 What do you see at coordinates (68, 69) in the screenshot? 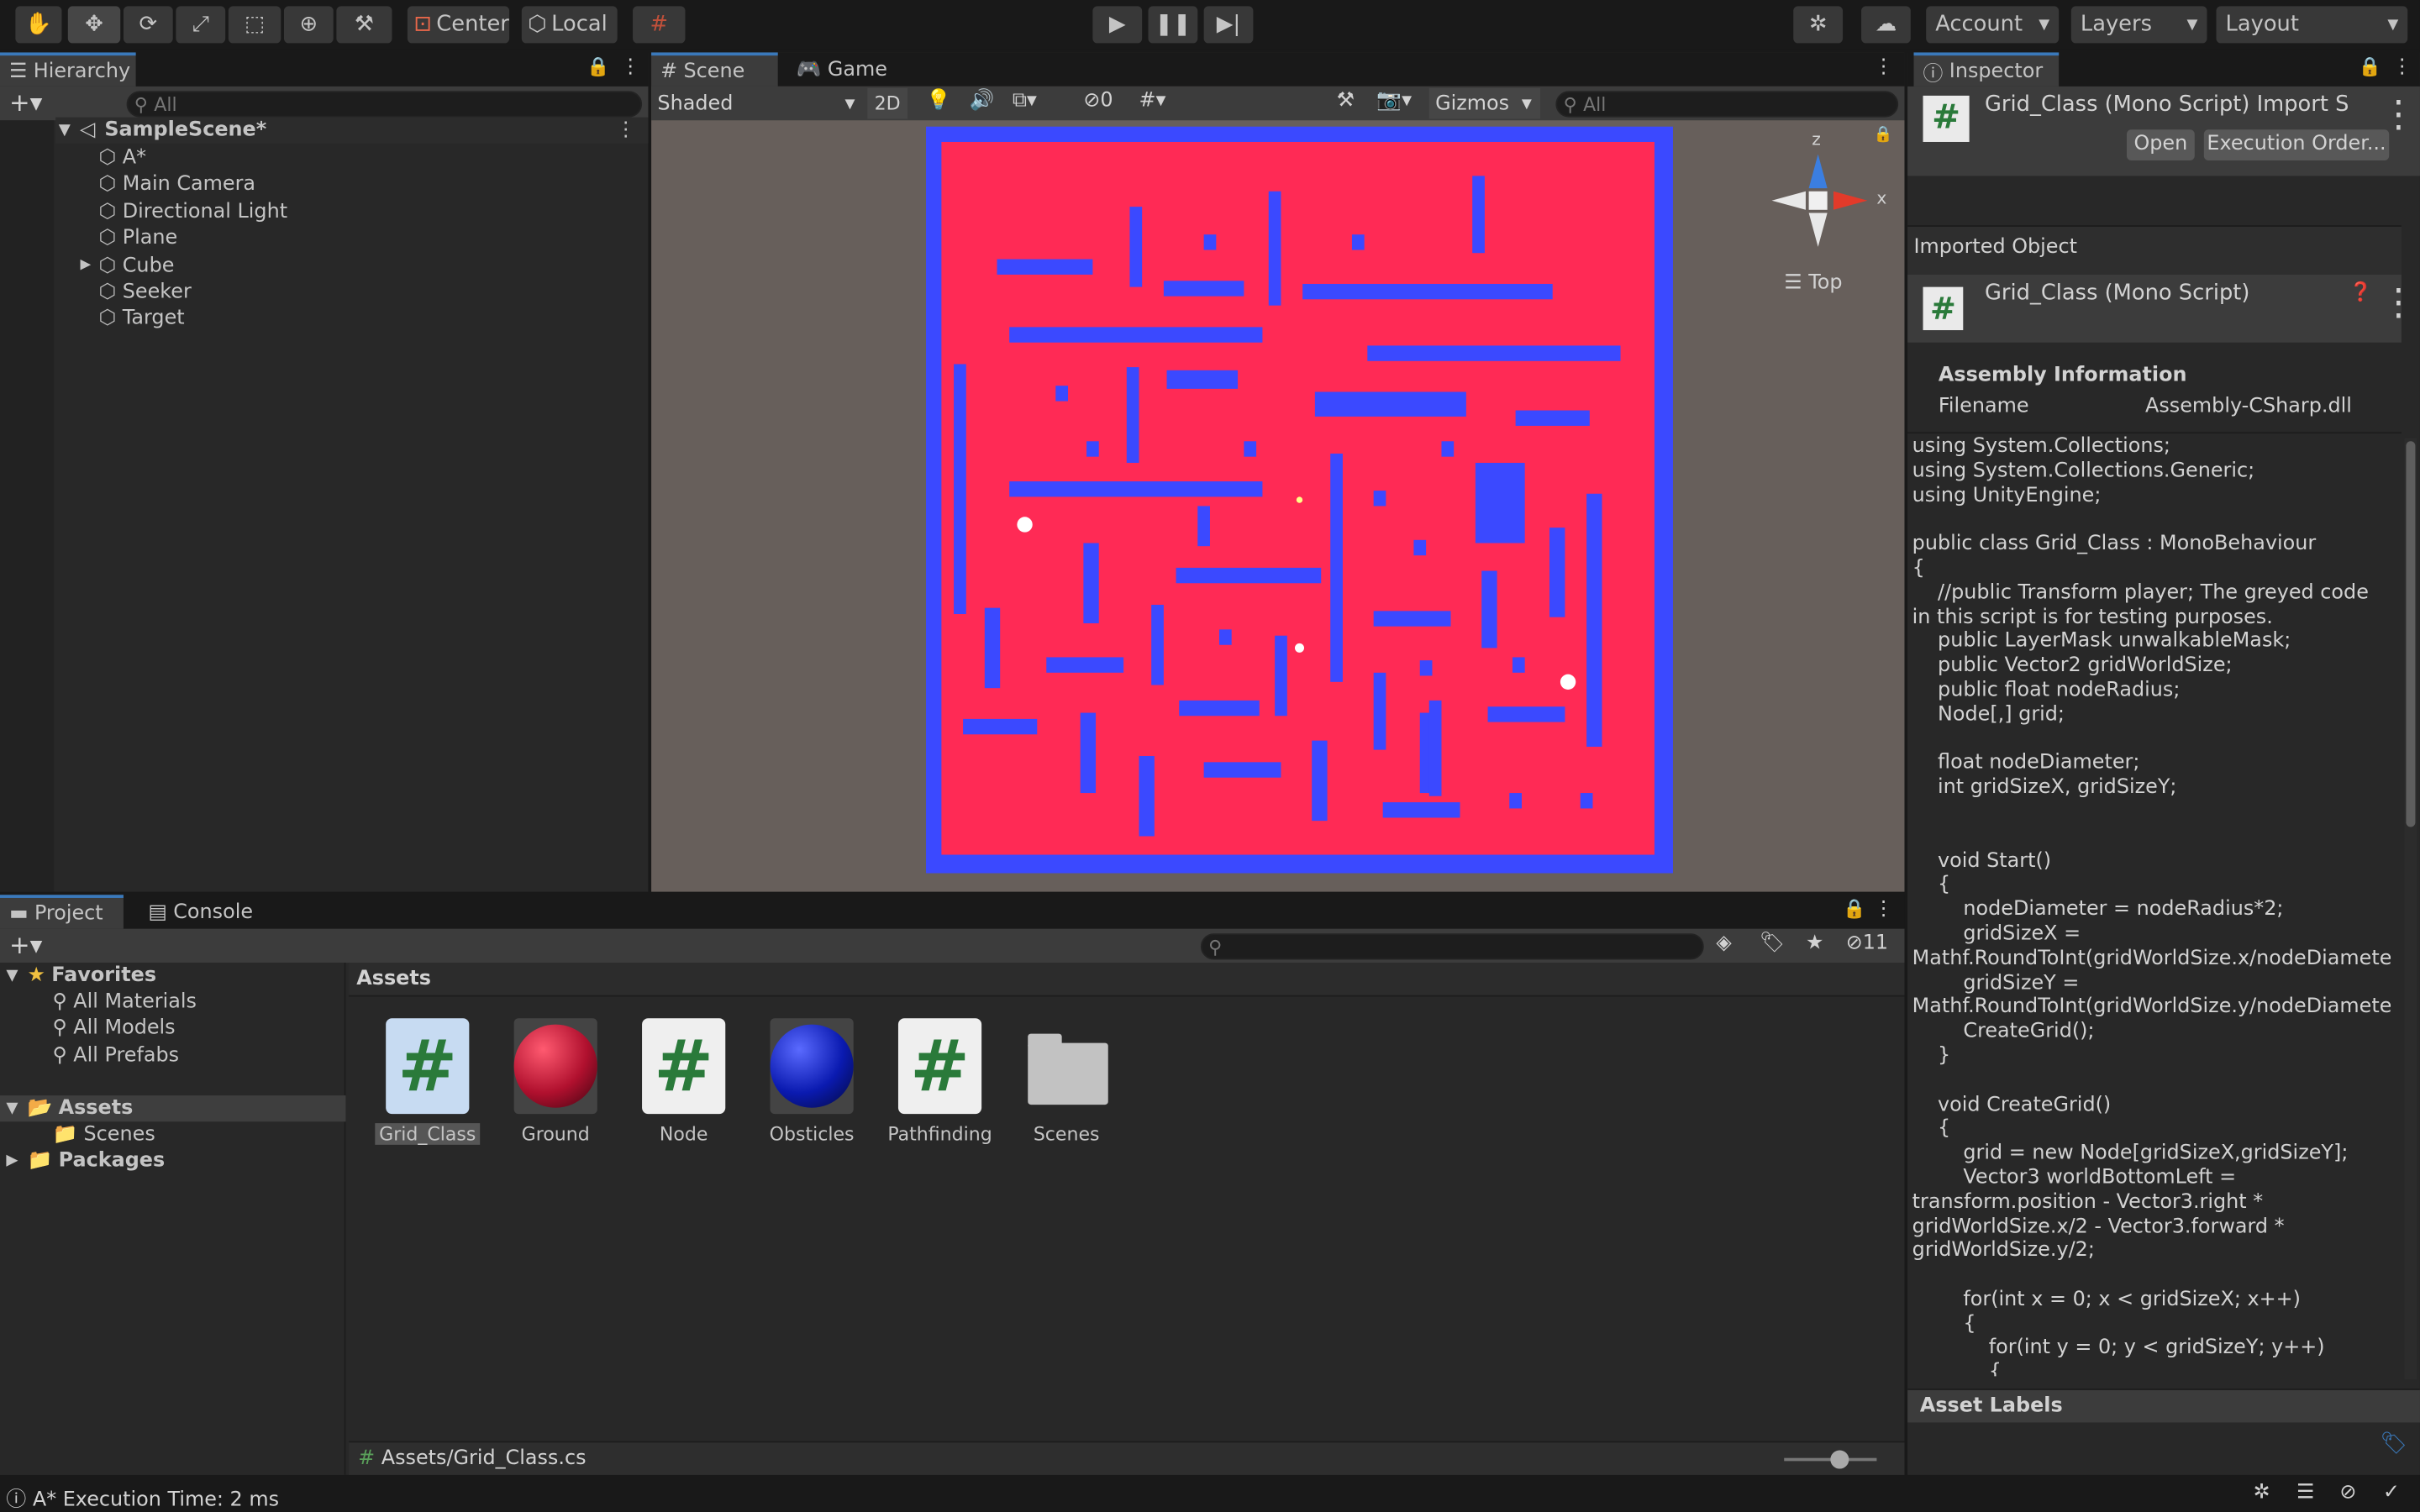
I see `tab-hierarchy: ☰ Hierarchy` at bounding box center [68, 69].